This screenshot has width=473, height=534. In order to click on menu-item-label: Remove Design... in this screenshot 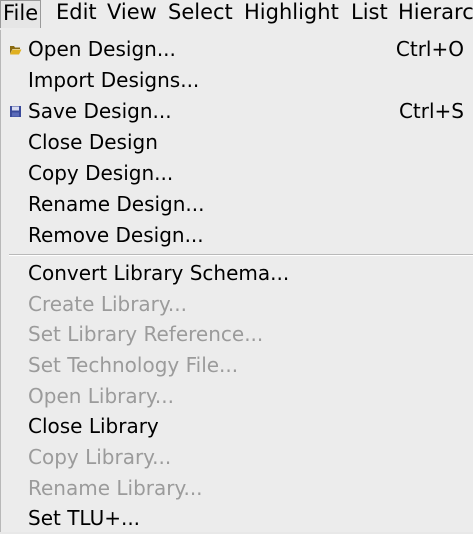, I will do `click(116, 235)`.